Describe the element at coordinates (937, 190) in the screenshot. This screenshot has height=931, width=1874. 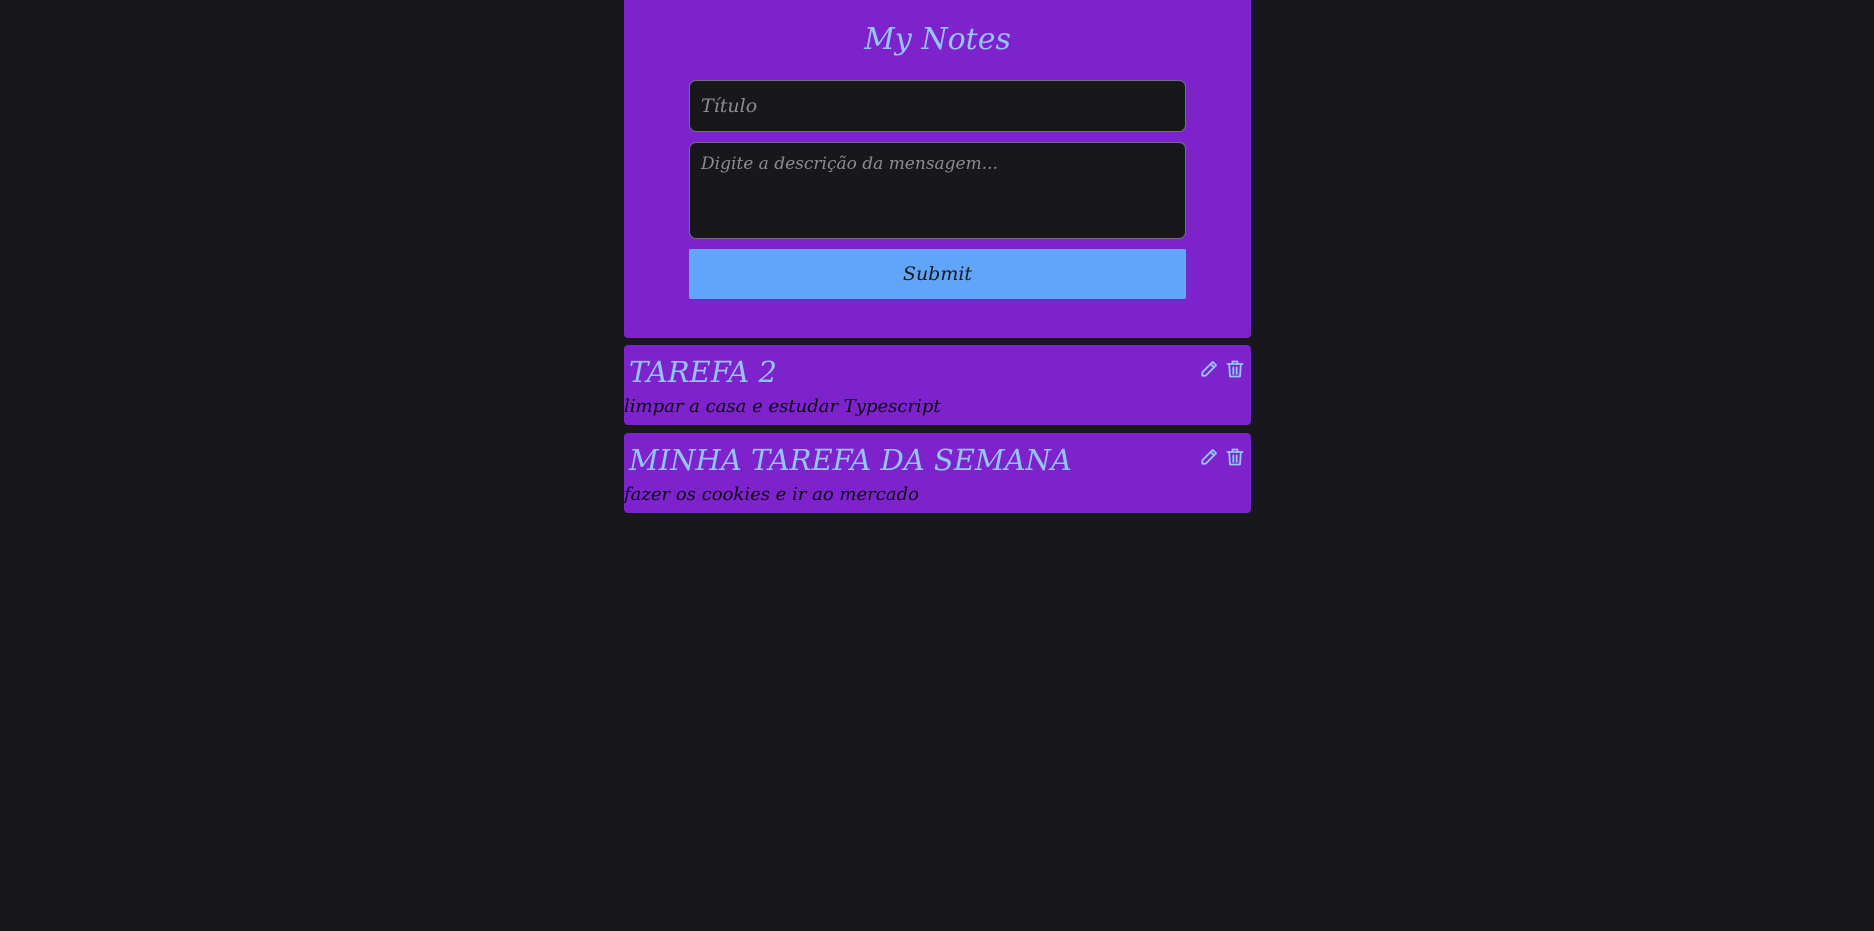
I see `description-input` at that location.